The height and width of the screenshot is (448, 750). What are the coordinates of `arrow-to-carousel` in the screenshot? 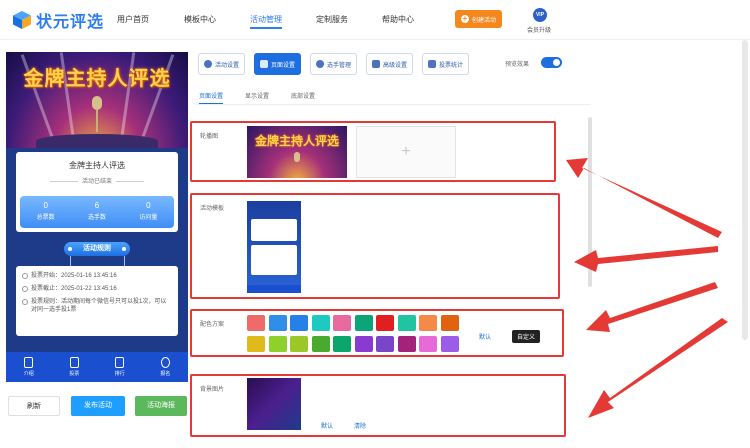 It's located at (644, 198).